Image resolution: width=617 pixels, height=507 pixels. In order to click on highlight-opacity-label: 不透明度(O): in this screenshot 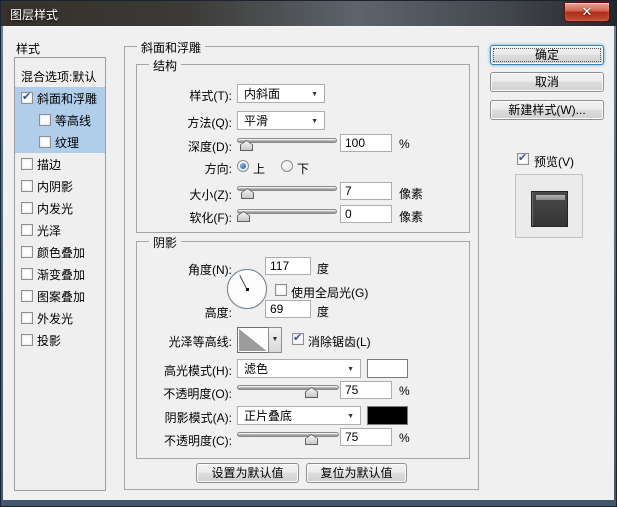, I will do `click(197, 394)`.